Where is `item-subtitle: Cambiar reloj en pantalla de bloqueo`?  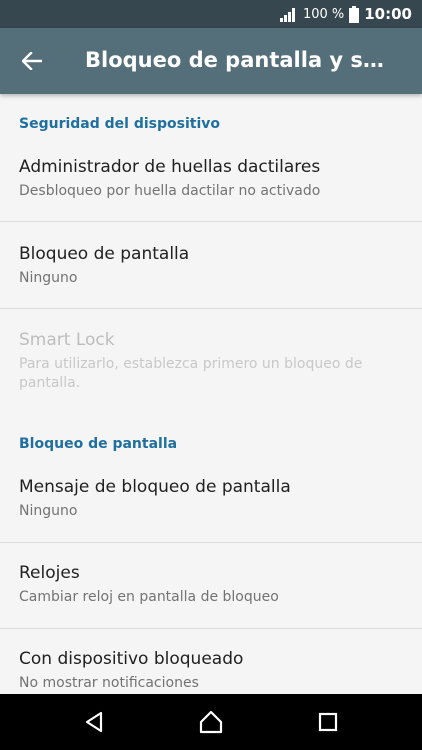 item-subtitle: Cambiar reloj en pantalla de bloqueo is located at coordinates (149, 597).